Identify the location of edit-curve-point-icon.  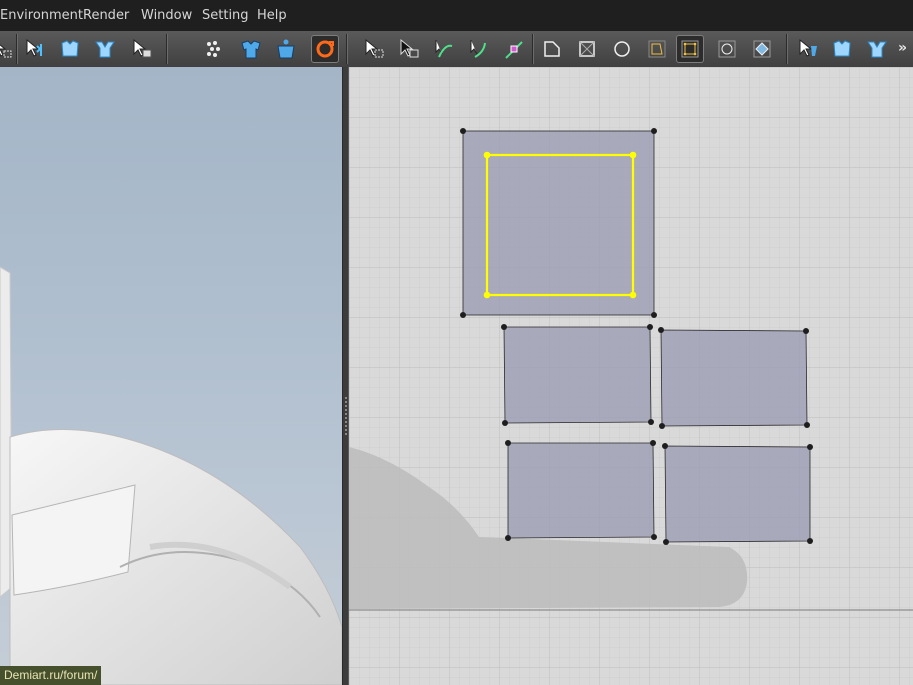
(479, 49).